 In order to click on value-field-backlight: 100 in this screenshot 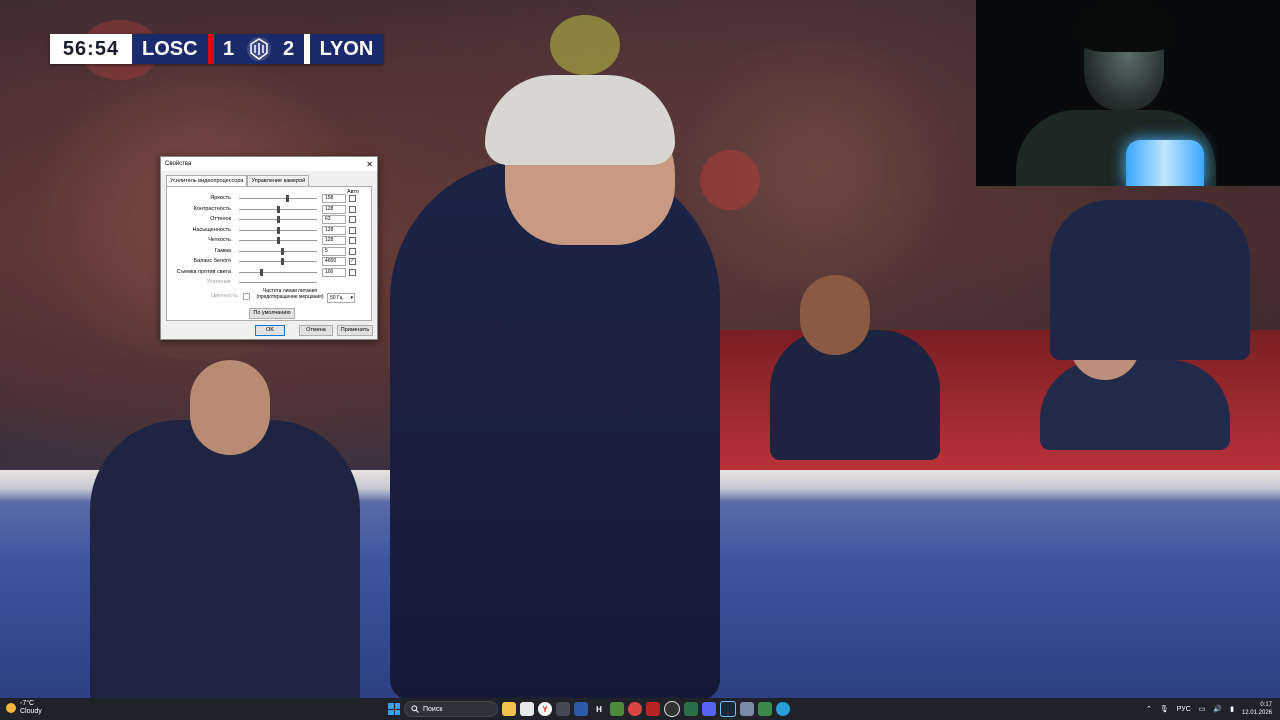, I will do `click(334, 272)`.